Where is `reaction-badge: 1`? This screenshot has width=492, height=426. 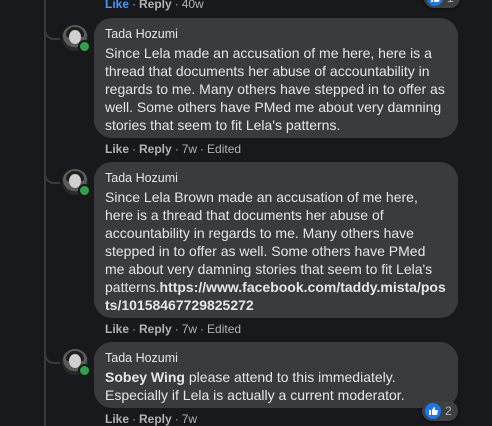 reaction-badge: 1 is located at coordinates (442, 4).